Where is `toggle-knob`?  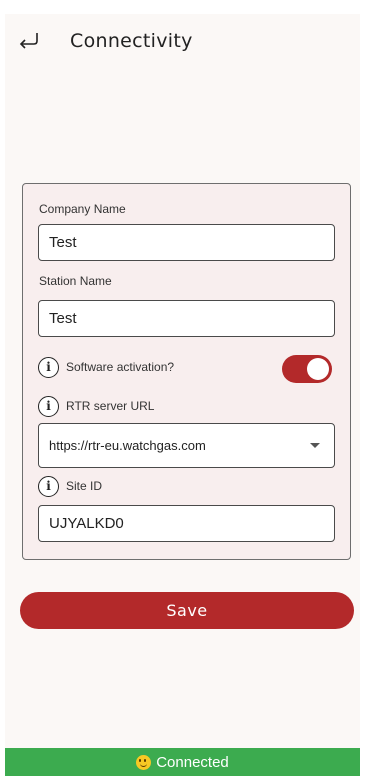 toggle-knob is located at coordinates (318, 369).